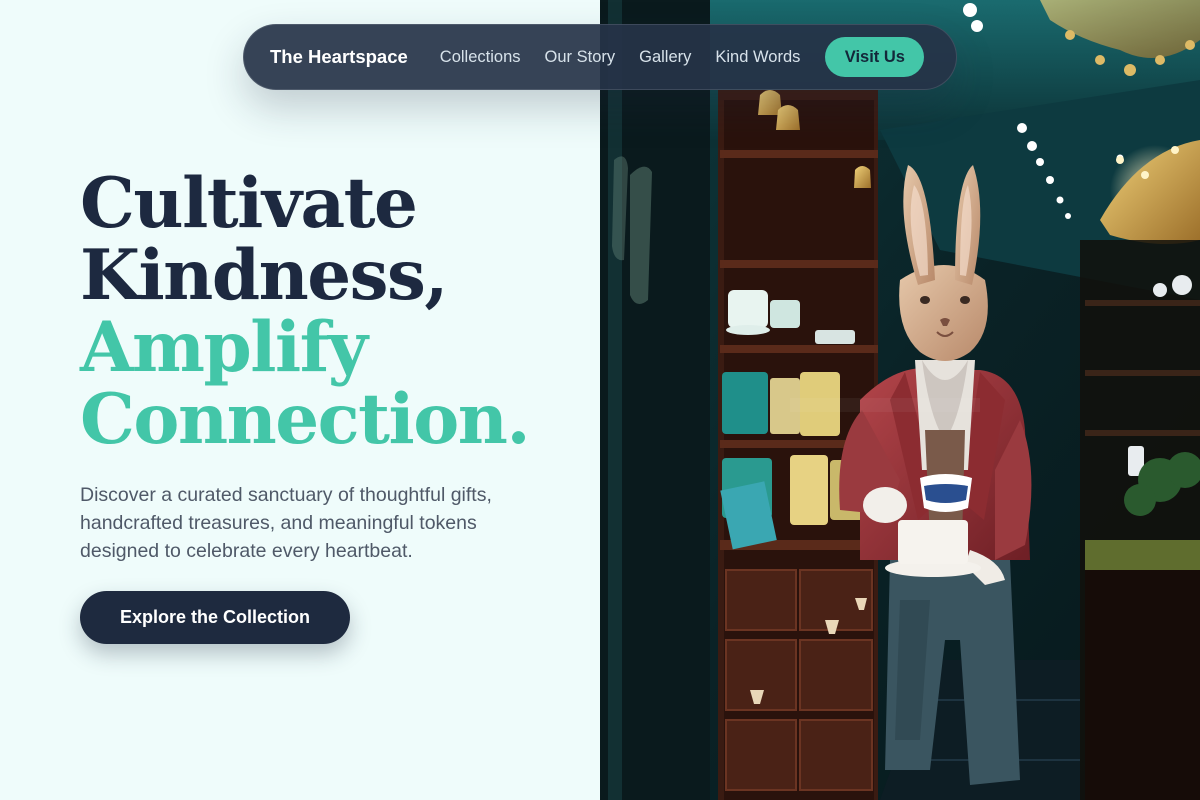 The height and width of the screenshot is (800, 1200). I want to click on brand-logo: The Heartspace, so click(339, 57).